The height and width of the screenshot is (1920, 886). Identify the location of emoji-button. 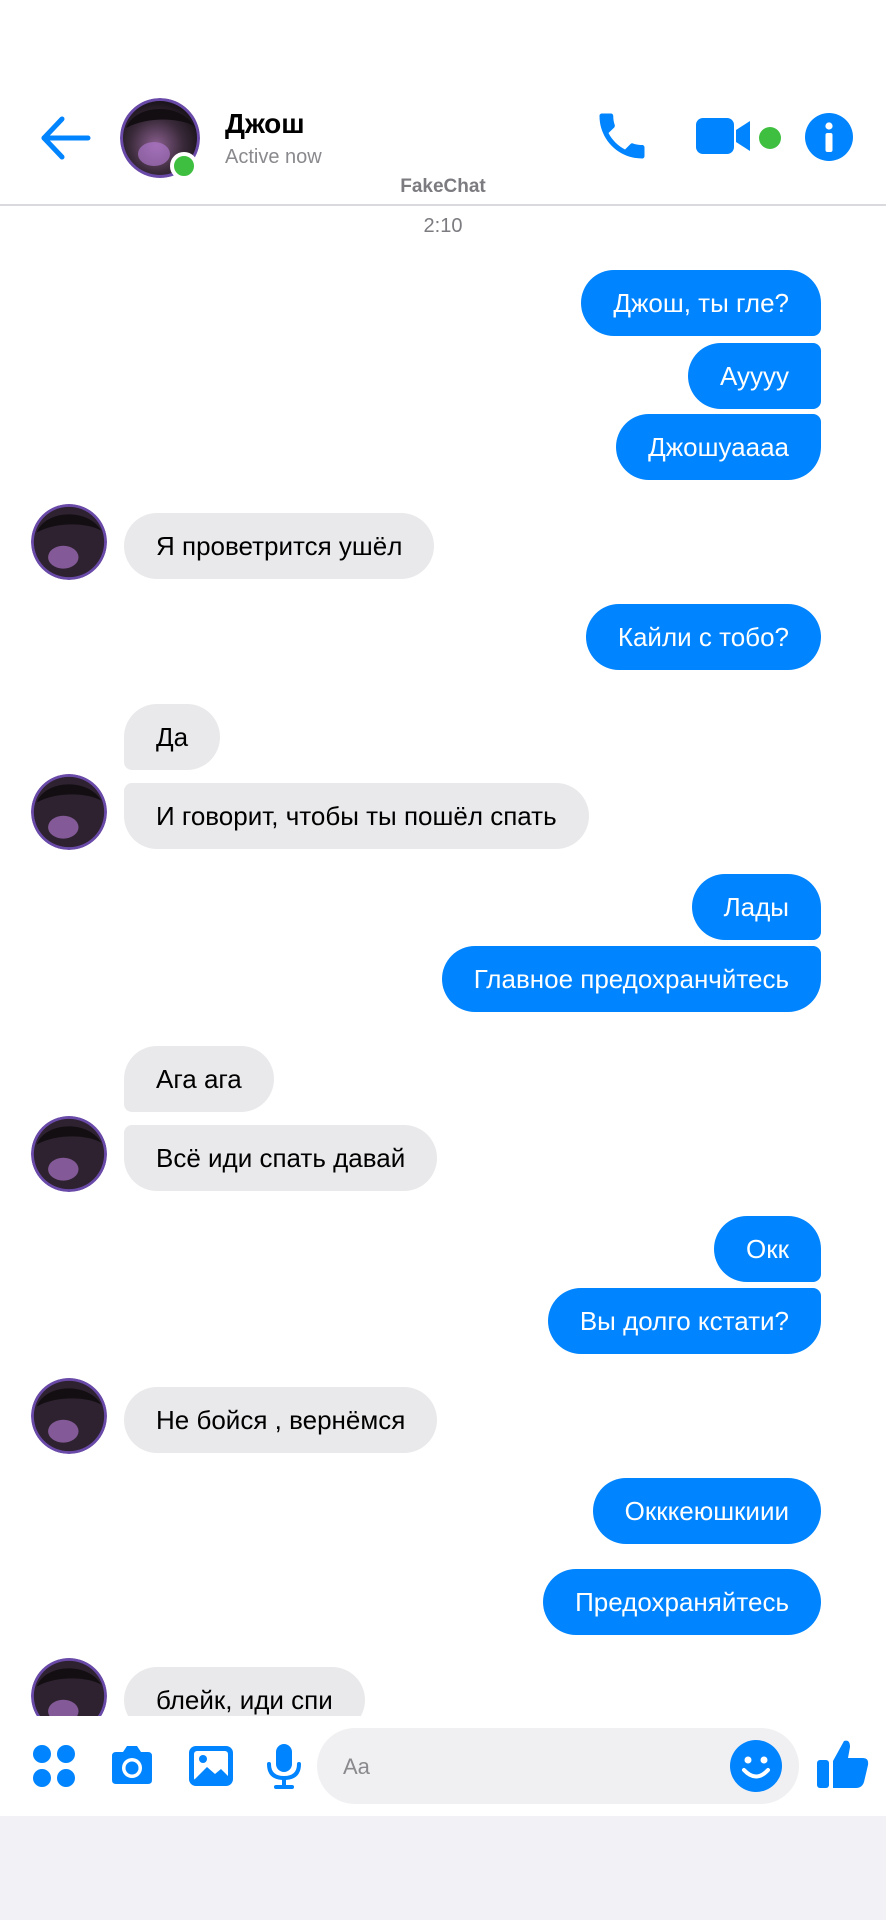
(756, 1766).